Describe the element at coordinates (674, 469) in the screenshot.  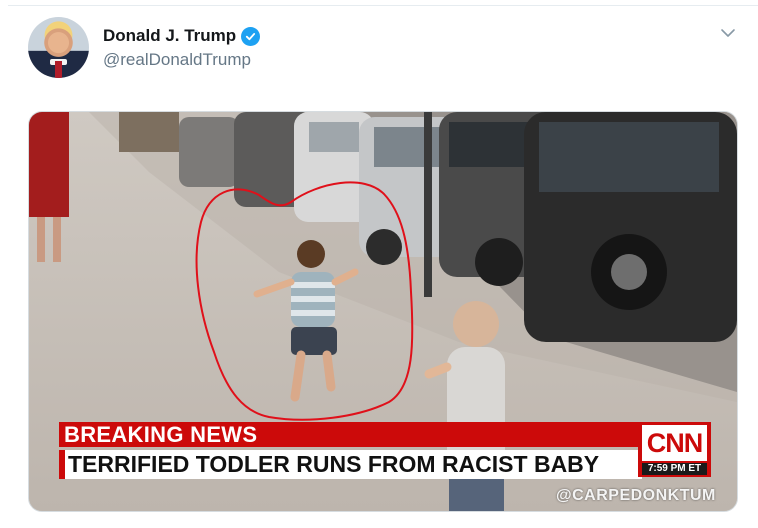
I see `broadcast-time: 7:59 PM ET` at that location.